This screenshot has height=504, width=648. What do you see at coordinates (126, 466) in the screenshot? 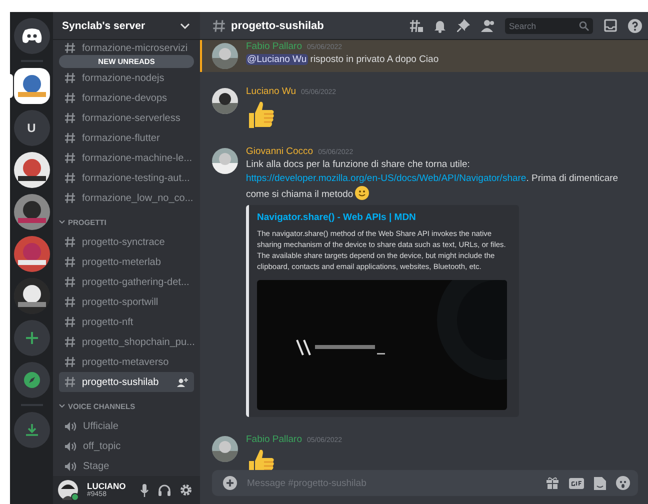
I see `channel-item: Stage` at bounding box center [126, 466].